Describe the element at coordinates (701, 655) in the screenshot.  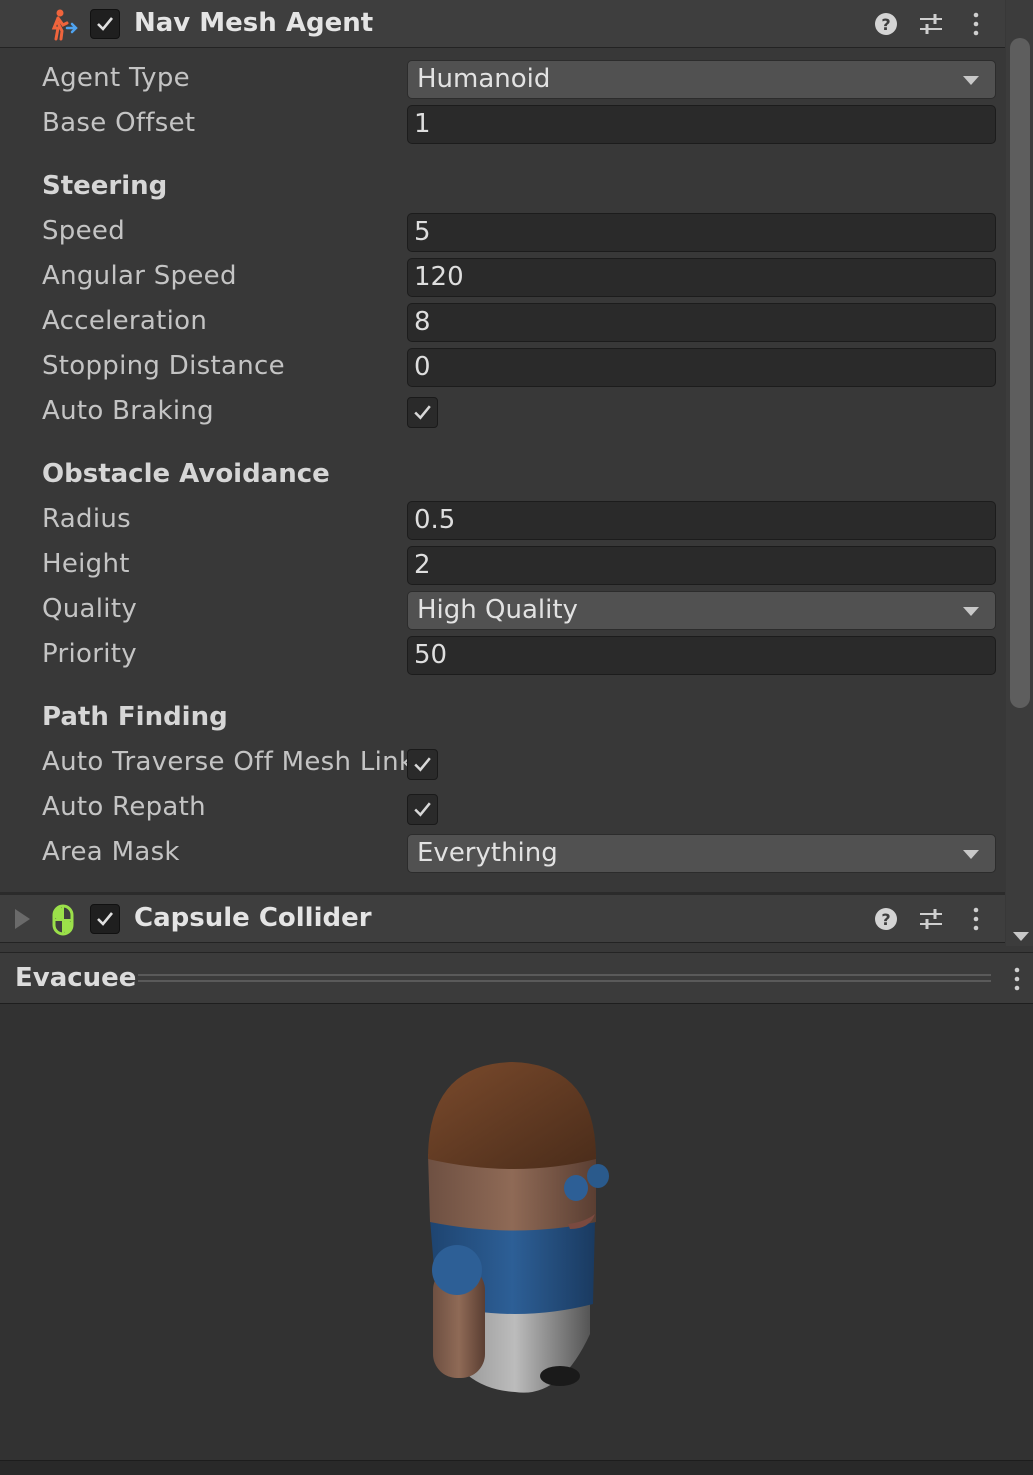
I see `priority-field: 50` at that location.